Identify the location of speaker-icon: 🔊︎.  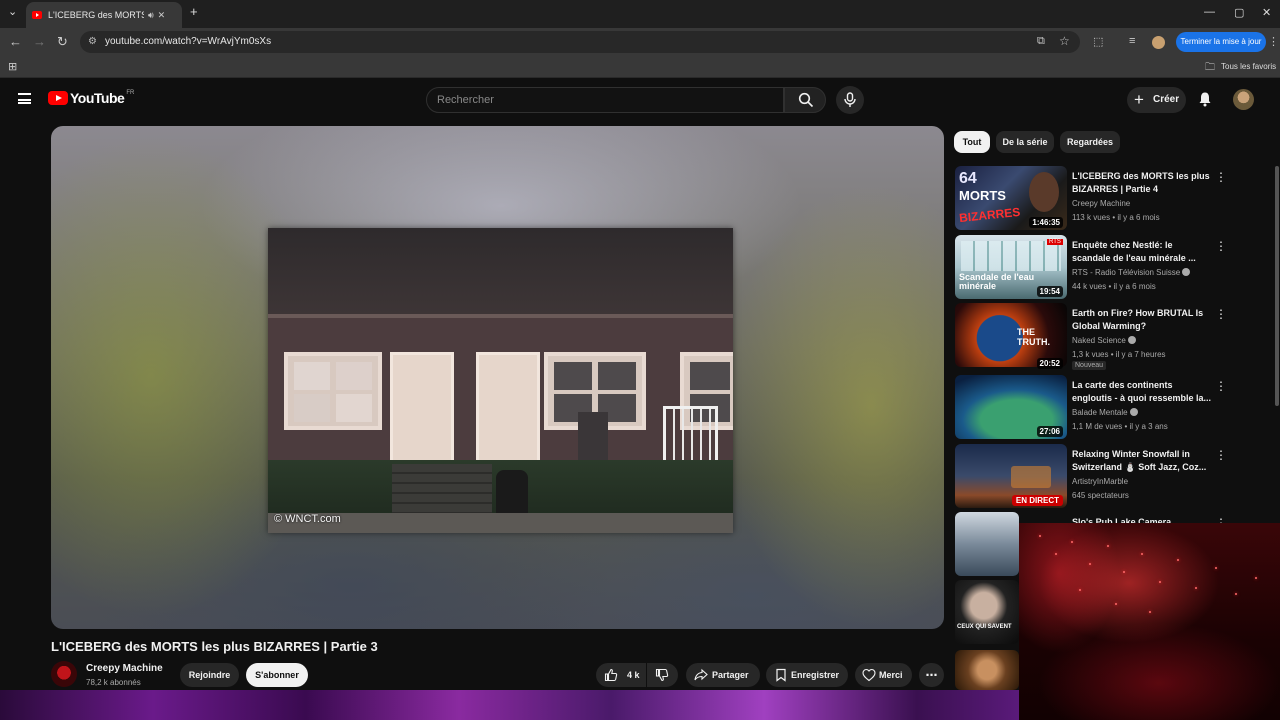
(151, 15).